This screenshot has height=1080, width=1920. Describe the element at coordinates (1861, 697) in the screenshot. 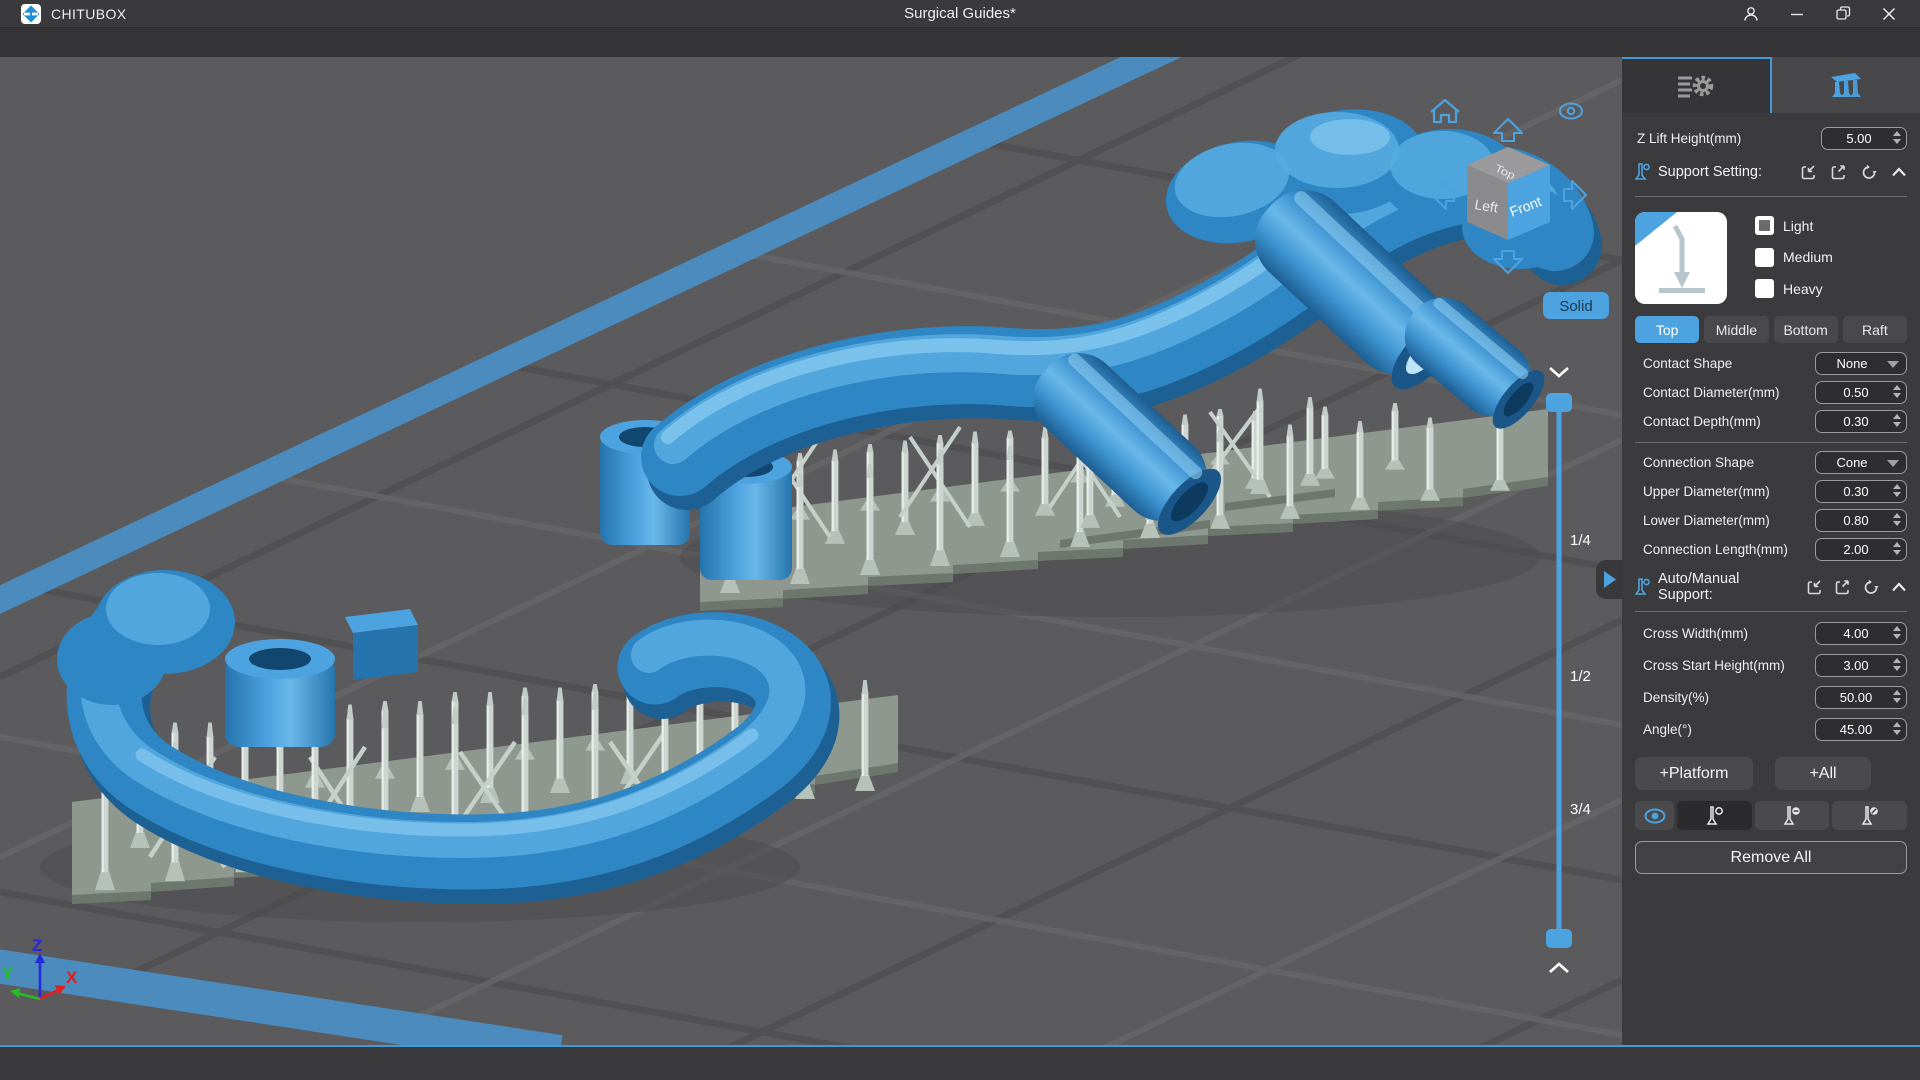

I see `density-input: 50.00` at that location.